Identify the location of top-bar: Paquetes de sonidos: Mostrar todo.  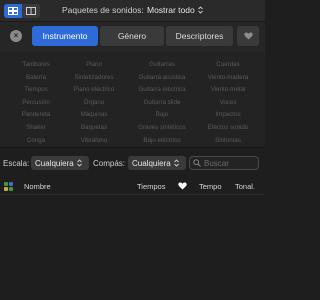
(132, 11).